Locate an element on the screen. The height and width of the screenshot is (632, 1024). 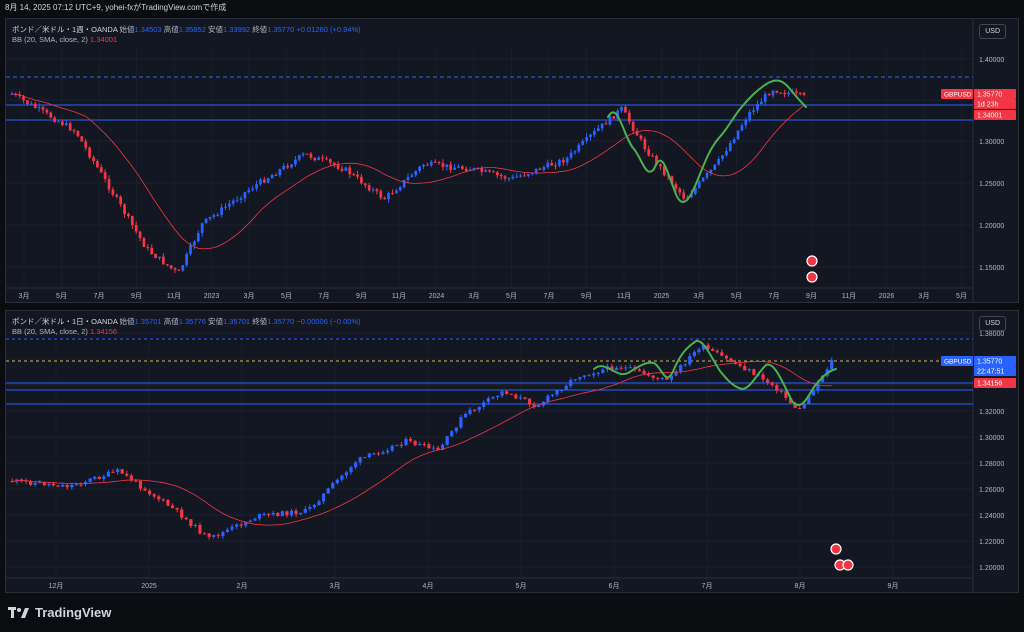
y-tick-label: 1.20000 is located at coordinates (991, 568).